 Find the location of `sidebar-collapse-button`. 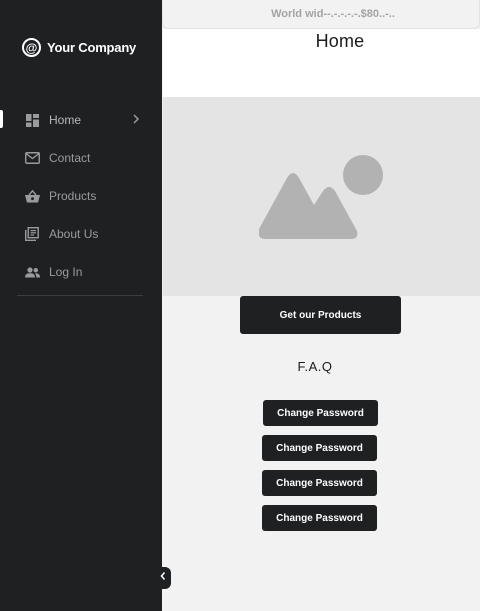

sidebar-collapse-button is located at coordinates (162, 578).